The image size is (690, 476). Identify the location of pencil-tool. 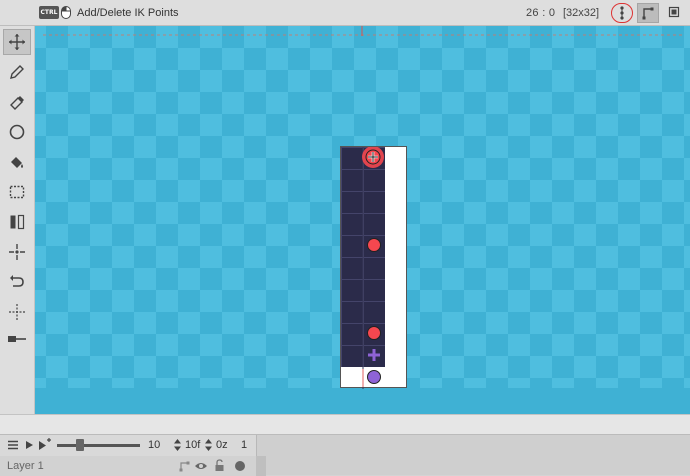
(17, 72).